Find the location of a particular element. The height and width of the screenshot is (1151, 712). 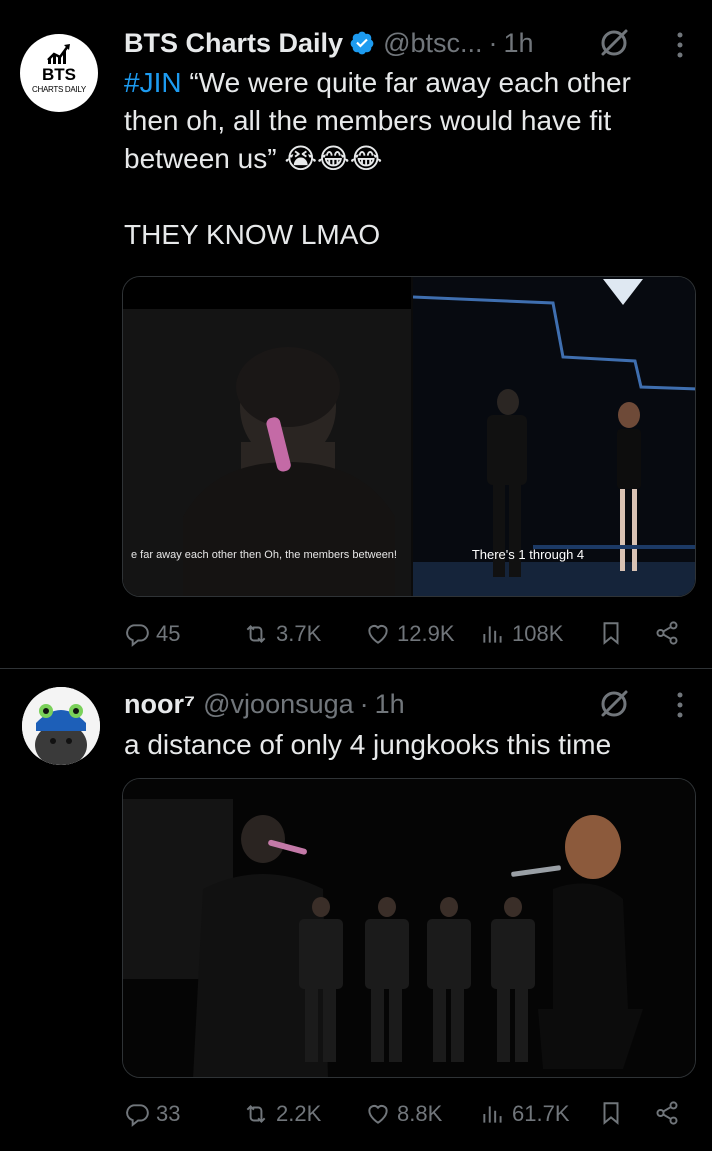

retweet-button: 3.7K is located at coordinates (281, 634).